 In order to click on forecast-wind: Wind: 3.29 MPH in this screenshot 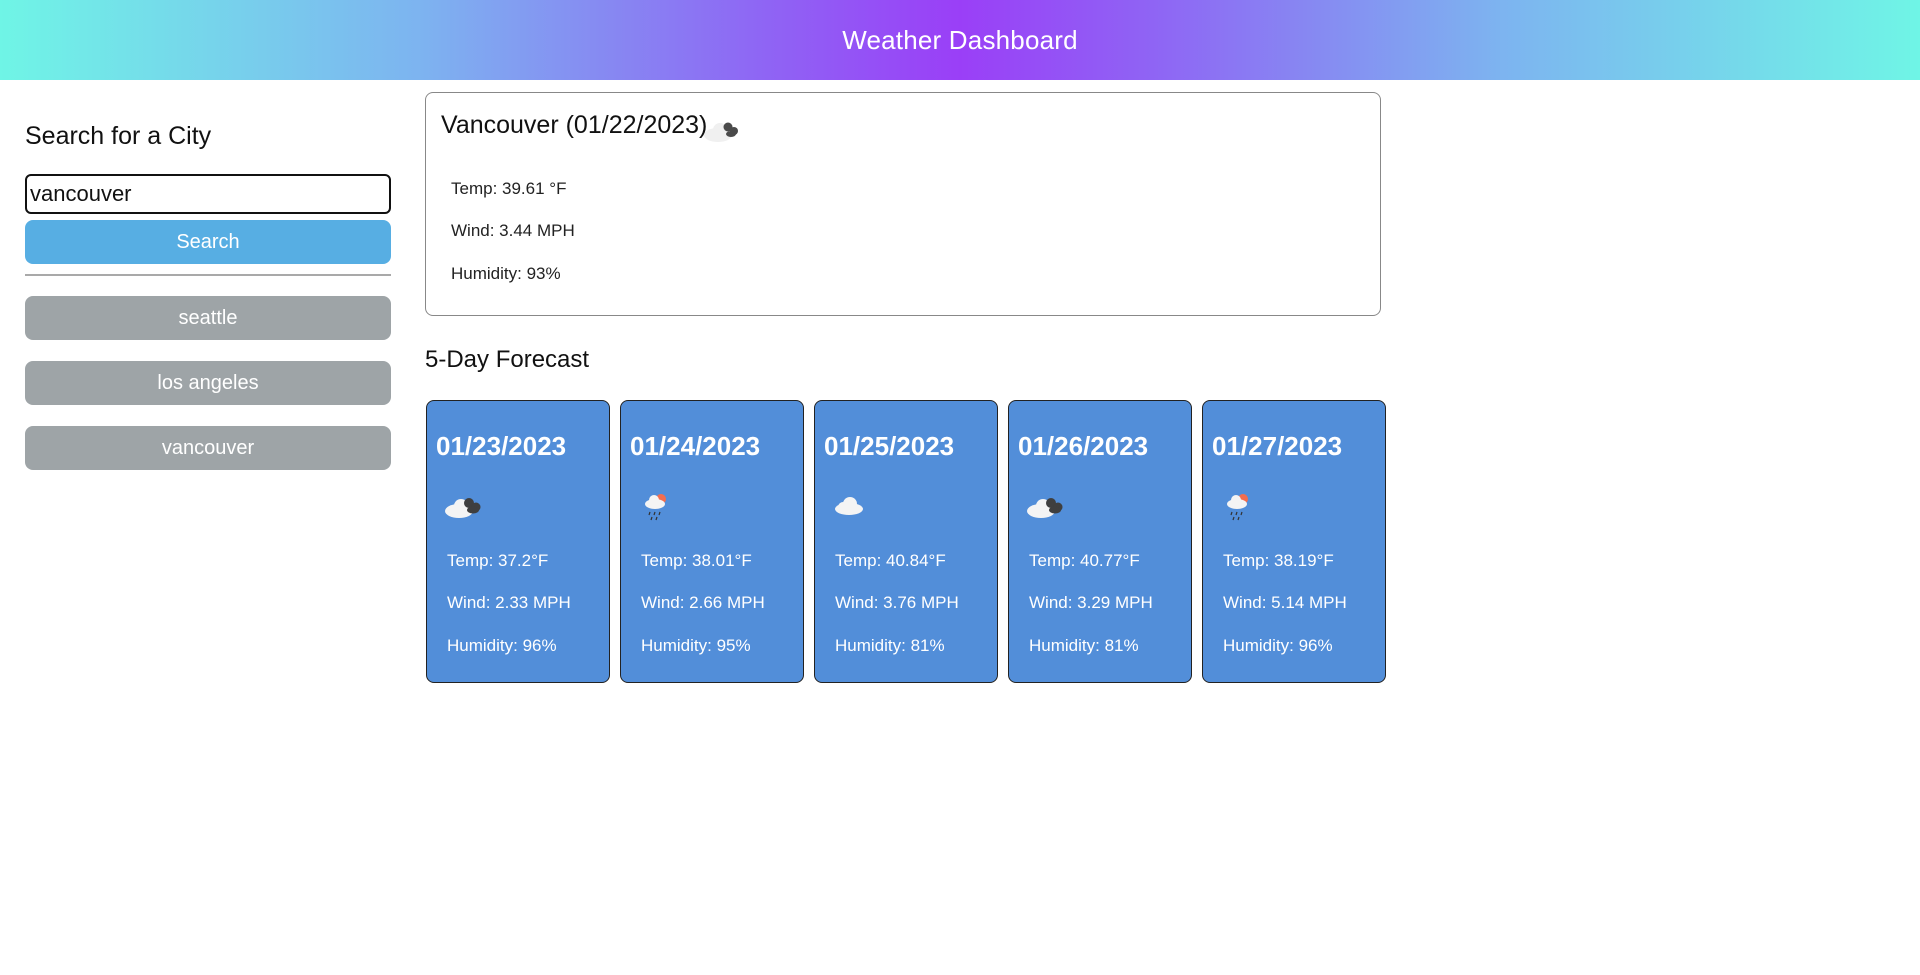, I will do `click(1091, 602)`.